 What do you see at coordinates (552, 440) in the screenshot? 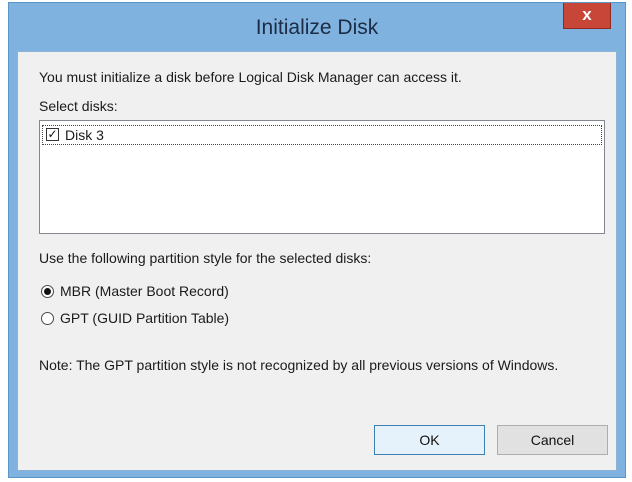
I see `cancel-button: Cancel` at bounding box center [552, 440].